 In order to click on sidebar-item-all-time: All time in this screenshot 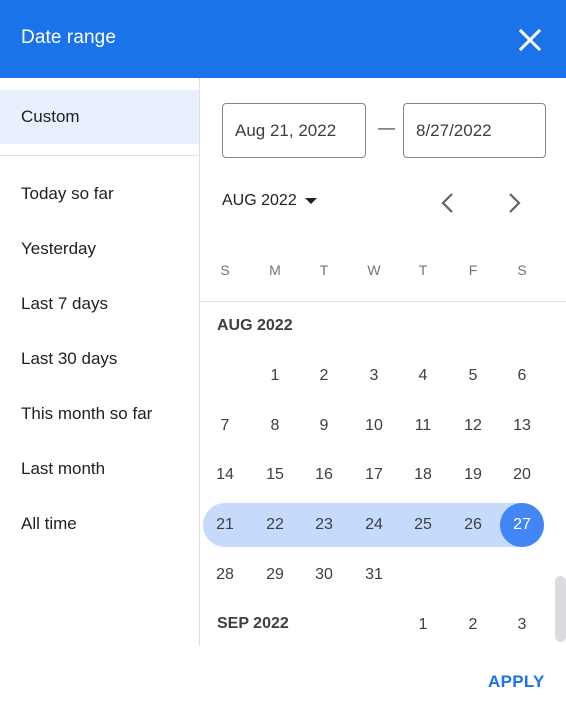, I will do `click(99, 523)`.